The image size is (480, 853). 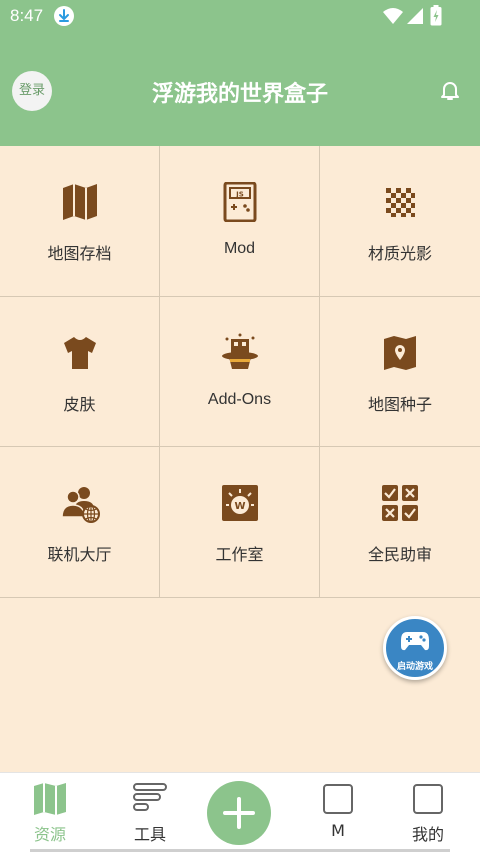 What do you see at coordinates (399, 404) in the screenshot?
I see `grid-item-label: 地图种子` at bounding box center [399, 404].